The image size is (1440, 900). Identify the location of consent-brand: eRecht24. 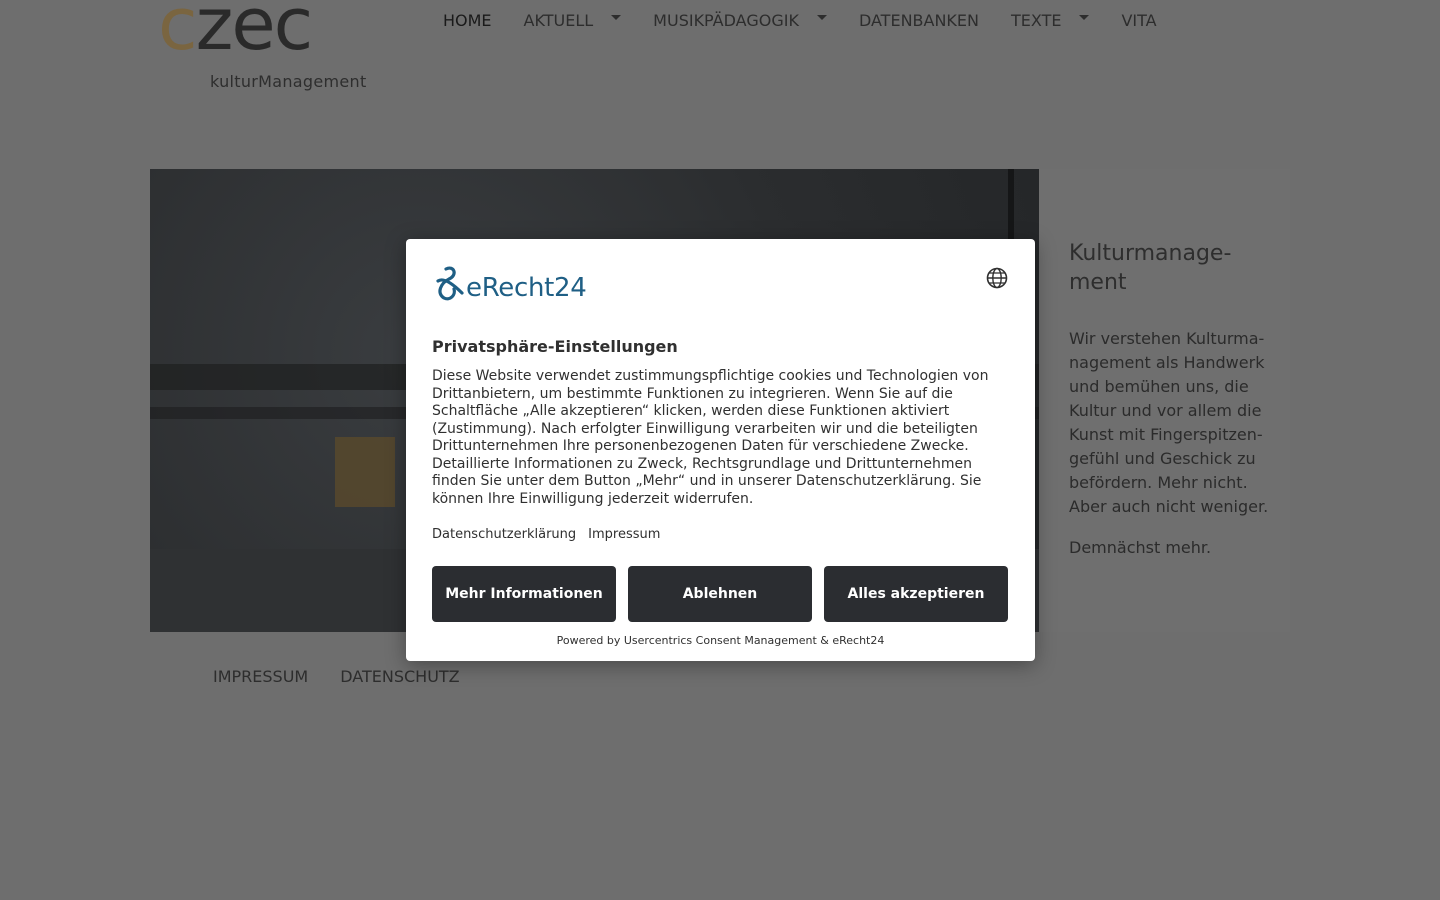
(509, 284).